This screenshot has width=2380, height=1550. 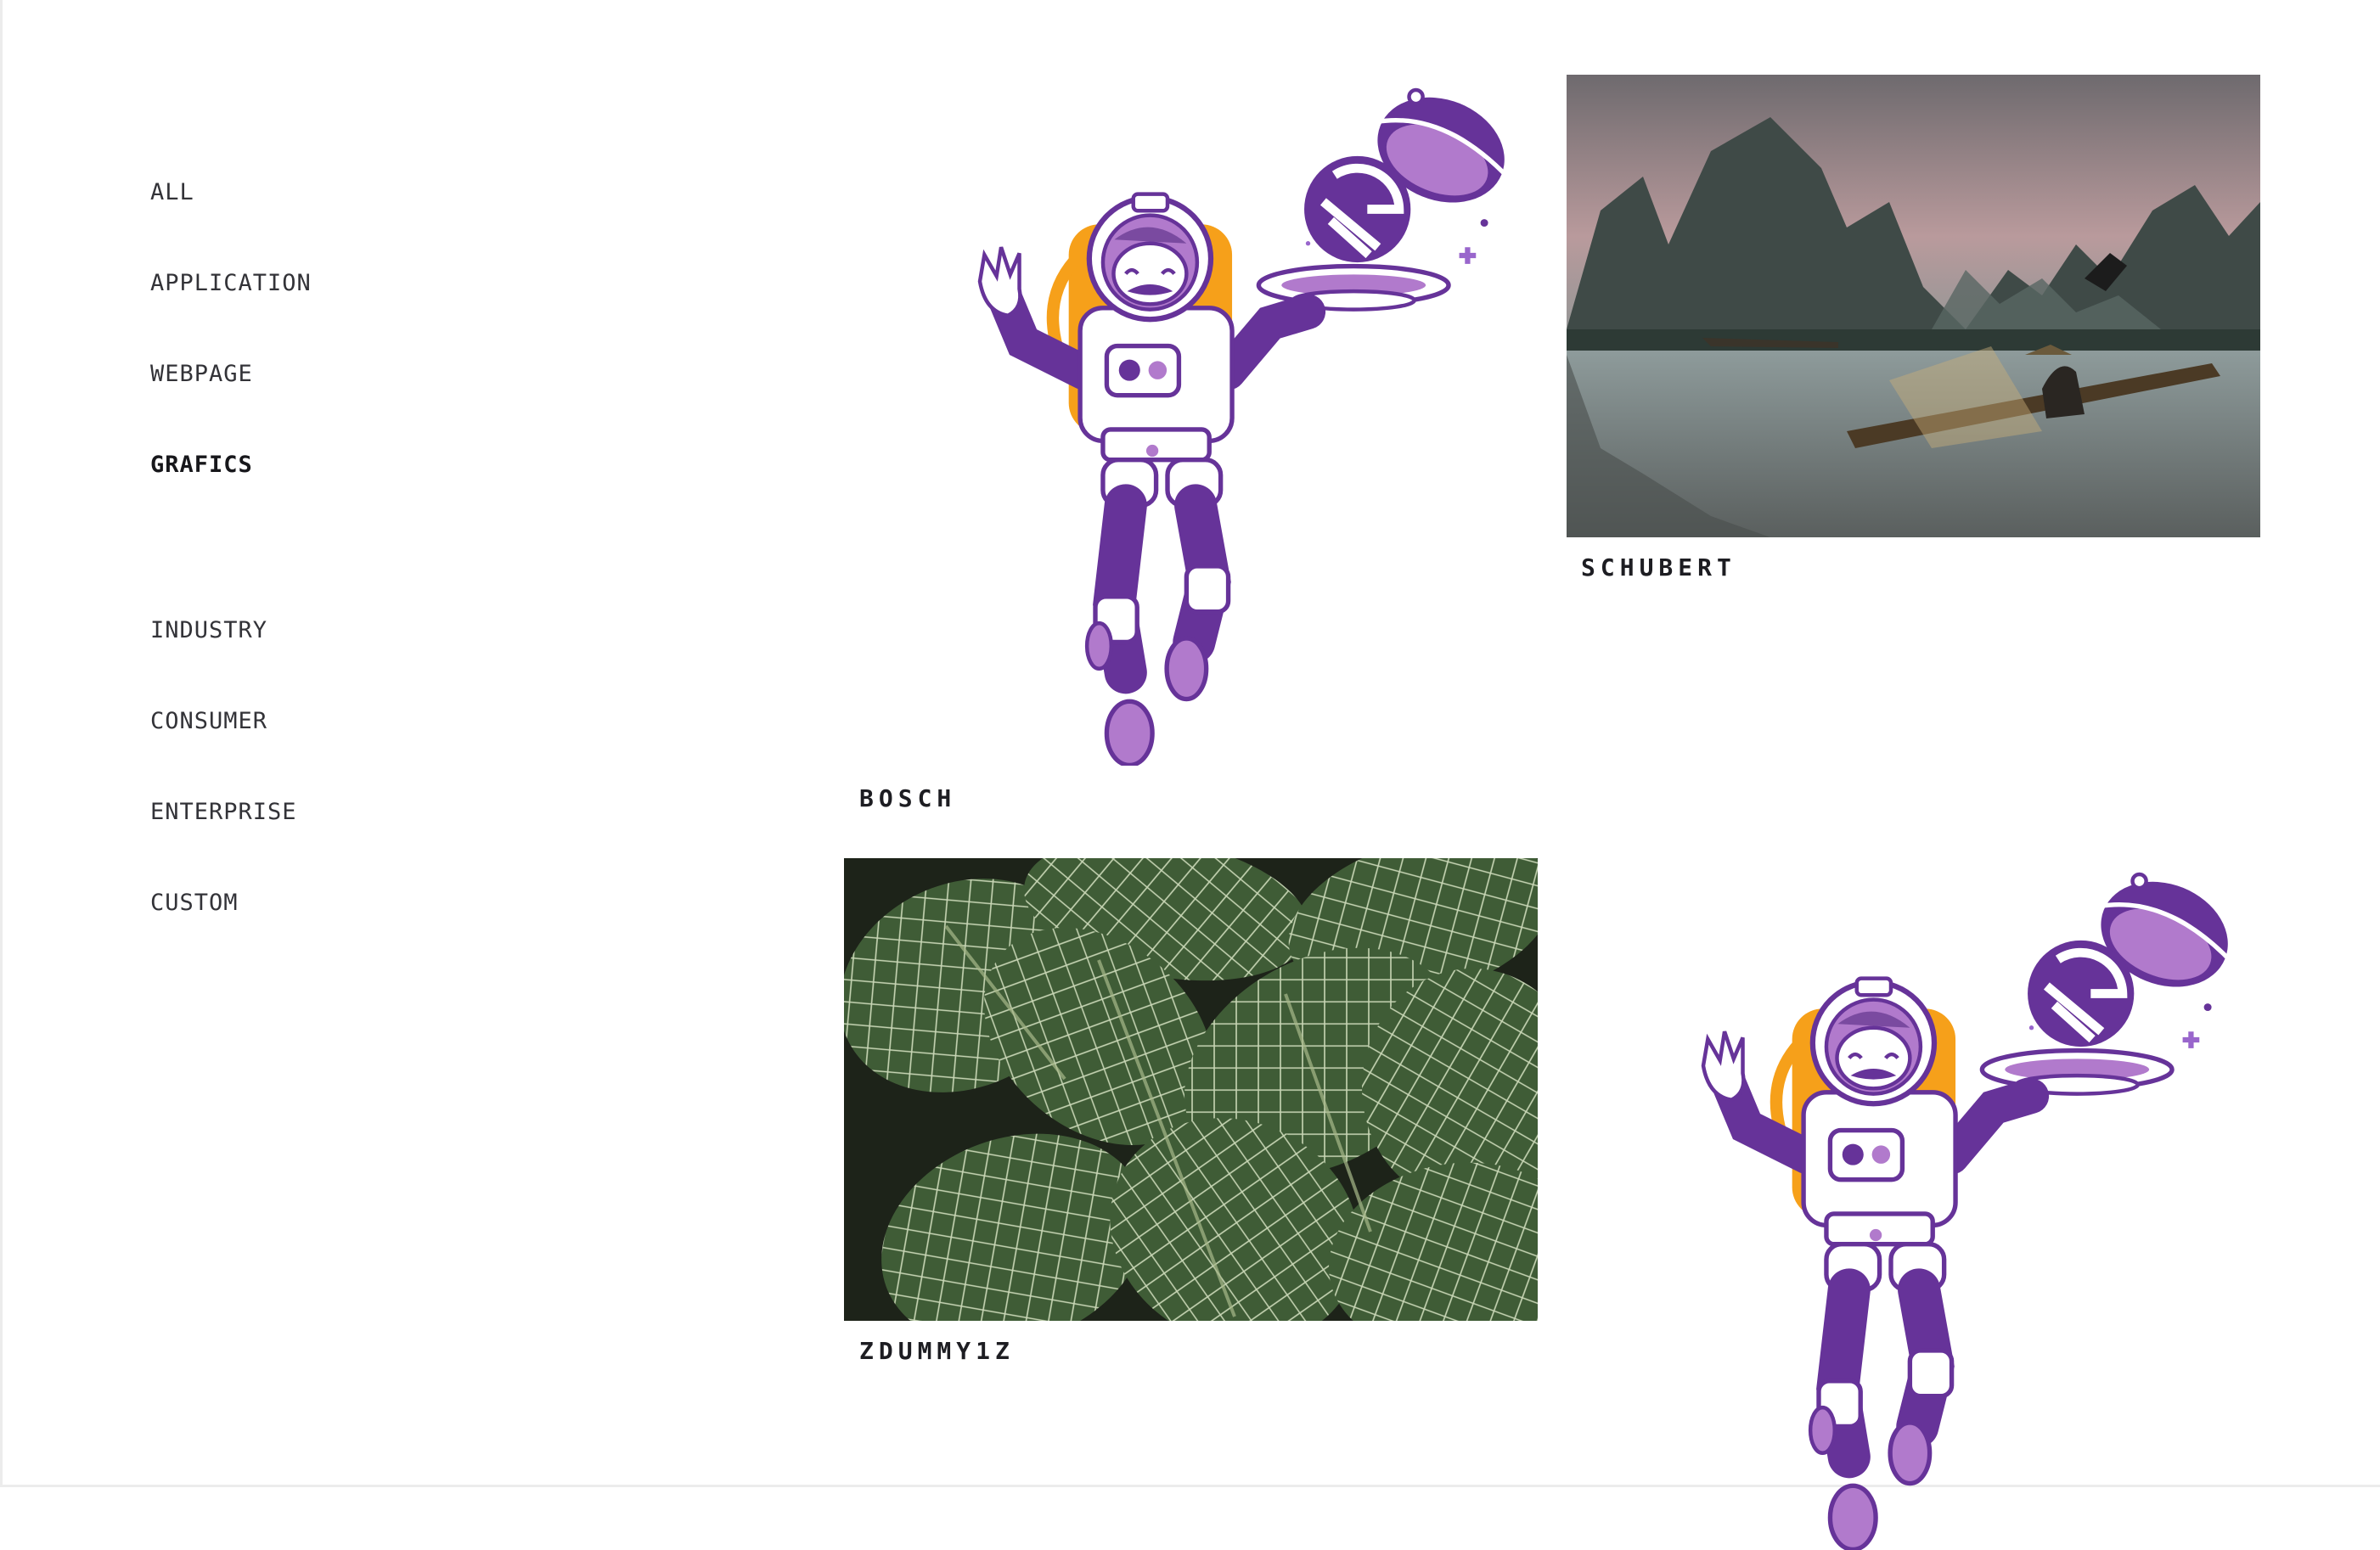 What do you see at coordinates (208, 721) in the screenshot?
I see `filter-consumer: CONSUMER` at bounding box center [208, 721].